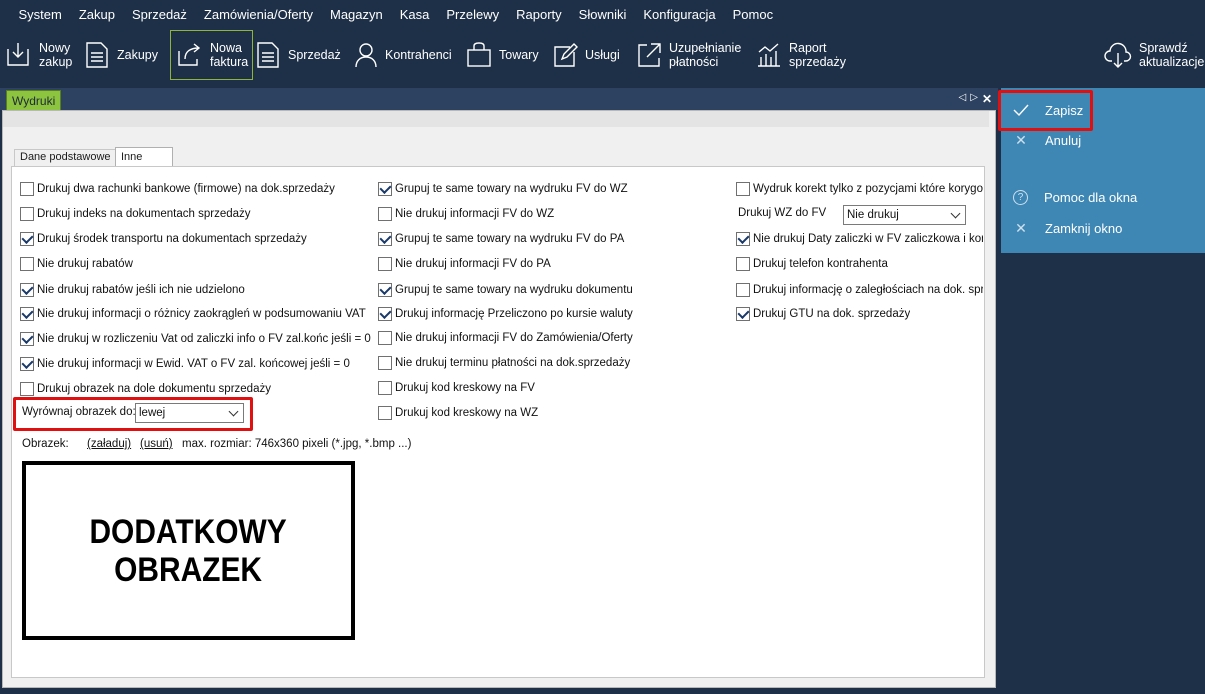 Image resolution: width=1205 pixels, height=694 pixels. I want to click on wz-to-fv-select: Nie drukuj, so click(904, 215).